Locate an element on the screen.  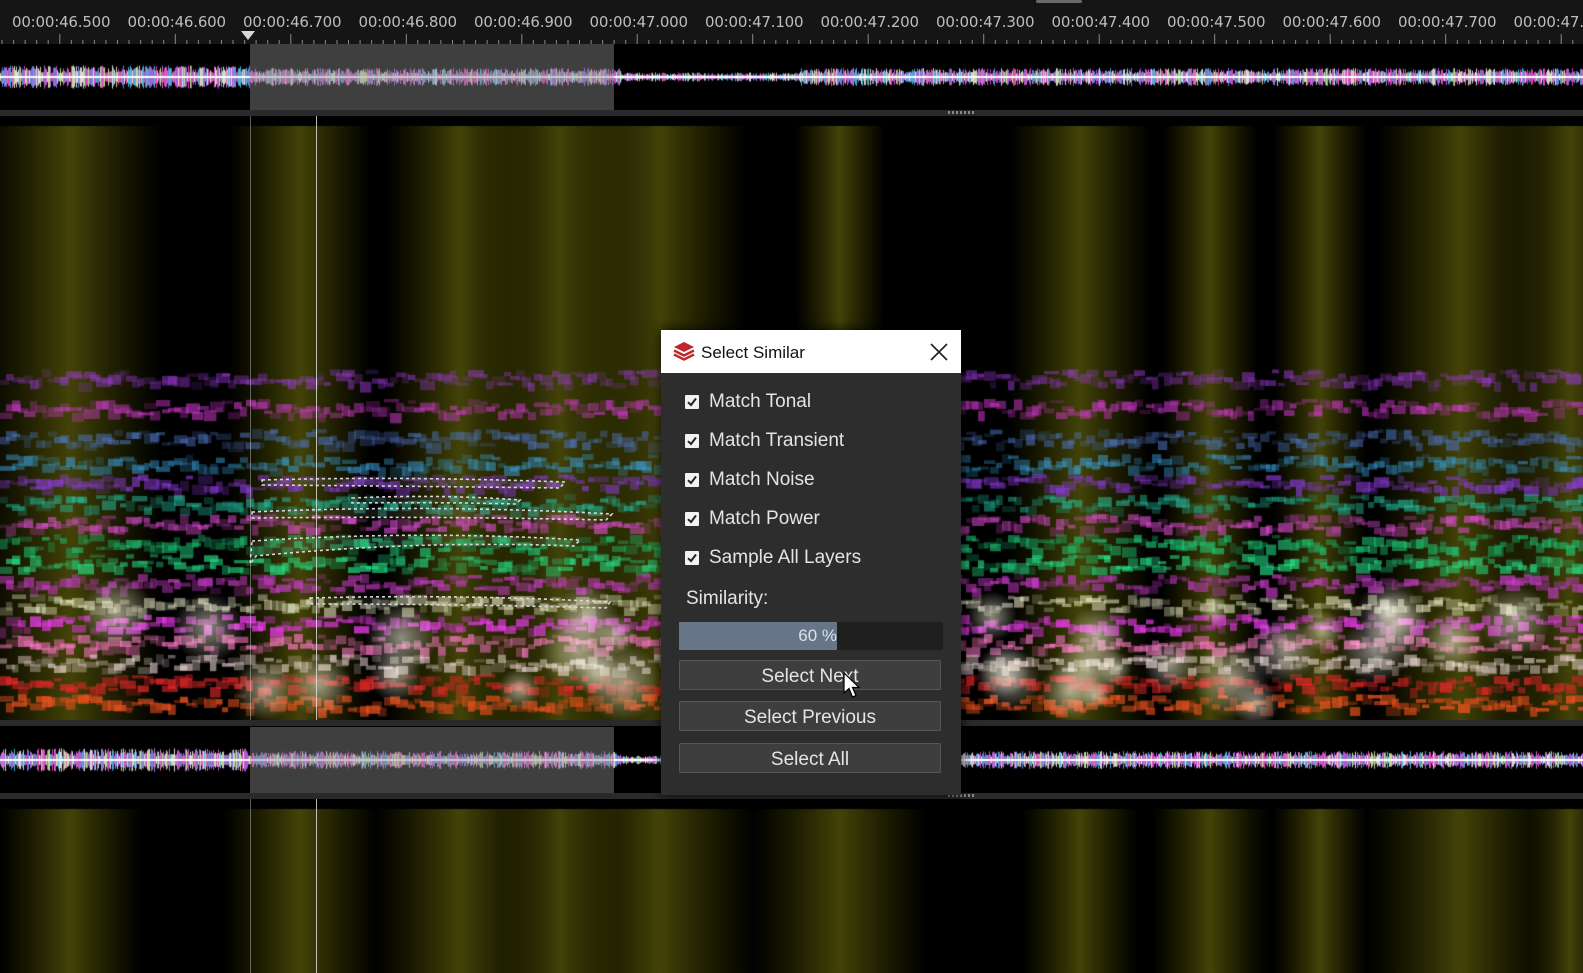
close-button is located at coordinates (939, 352).